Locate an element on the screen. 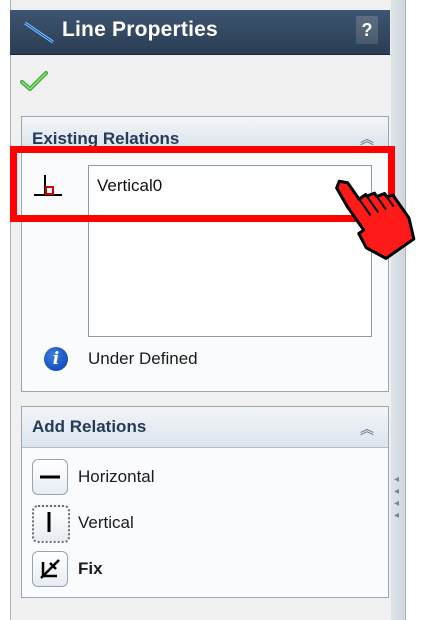 This screenshot has height=620, width=433. panel-title-bar: Line Properties ? is located at coordinates (200, 32).